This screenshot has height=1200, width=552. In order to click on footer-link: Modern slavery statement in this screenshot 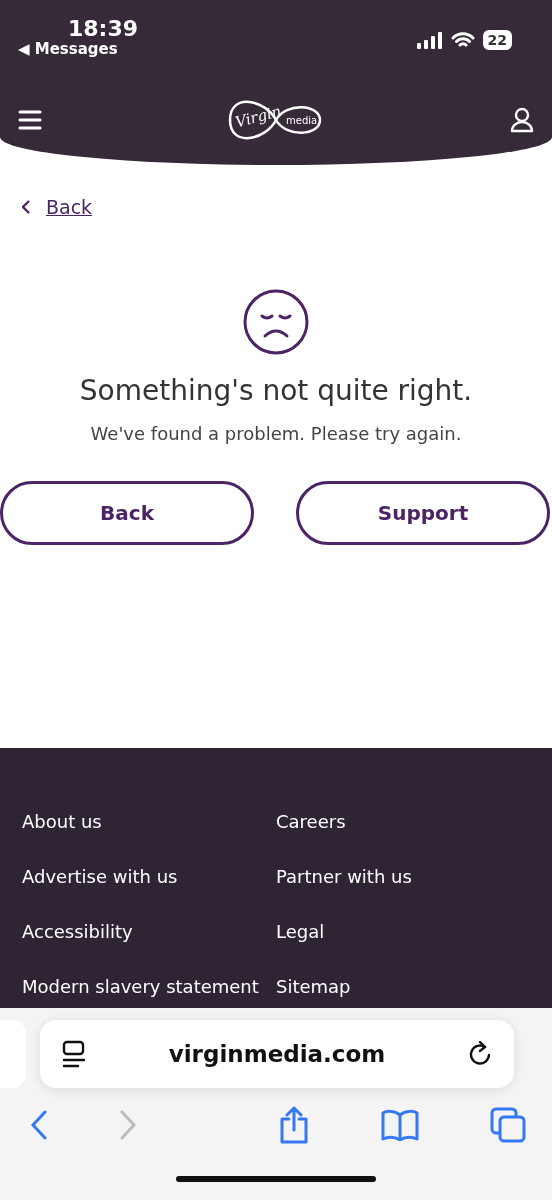, I will do `click(140, 990)`.